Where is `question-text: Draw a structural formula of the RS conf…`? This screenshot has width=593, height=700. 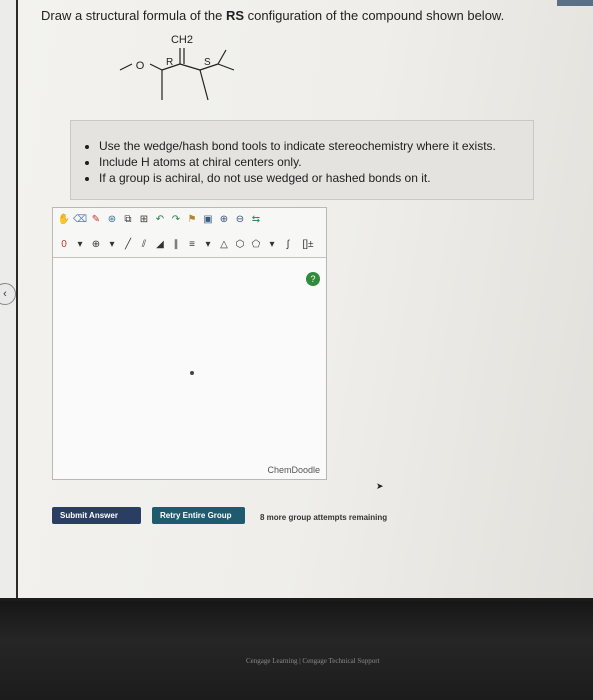
question-text: Draw a structural formula of the RS conf… is located at coordinates (272, 15).